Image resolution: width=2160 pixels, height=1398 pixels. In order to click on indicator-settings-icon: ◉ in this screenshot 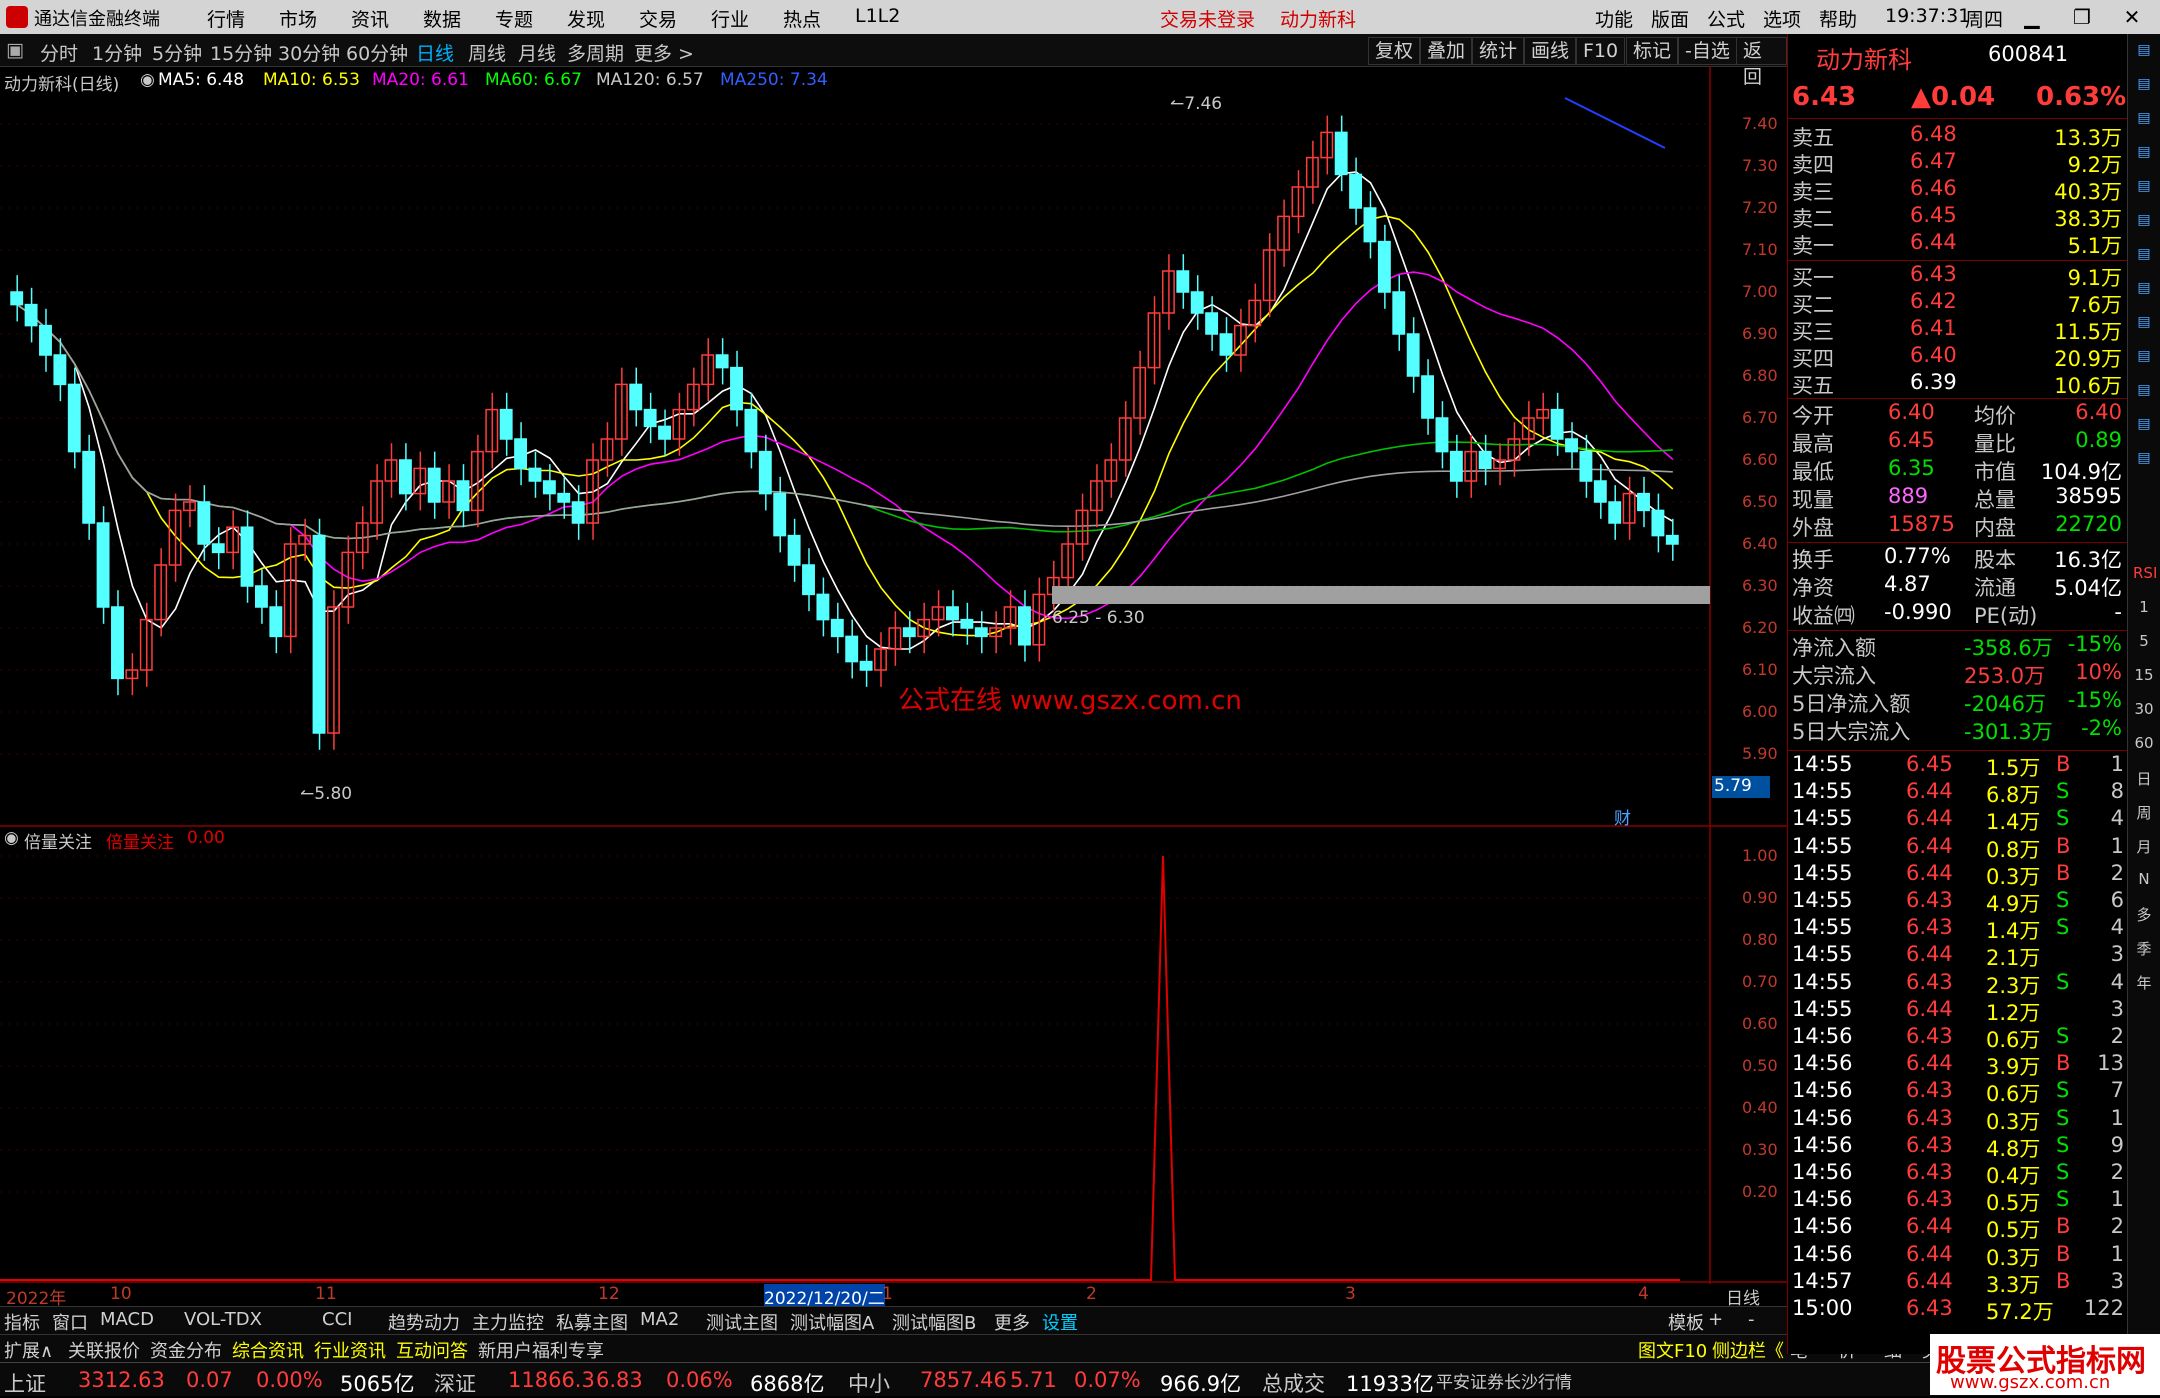, I will do `click(11, 838)`.